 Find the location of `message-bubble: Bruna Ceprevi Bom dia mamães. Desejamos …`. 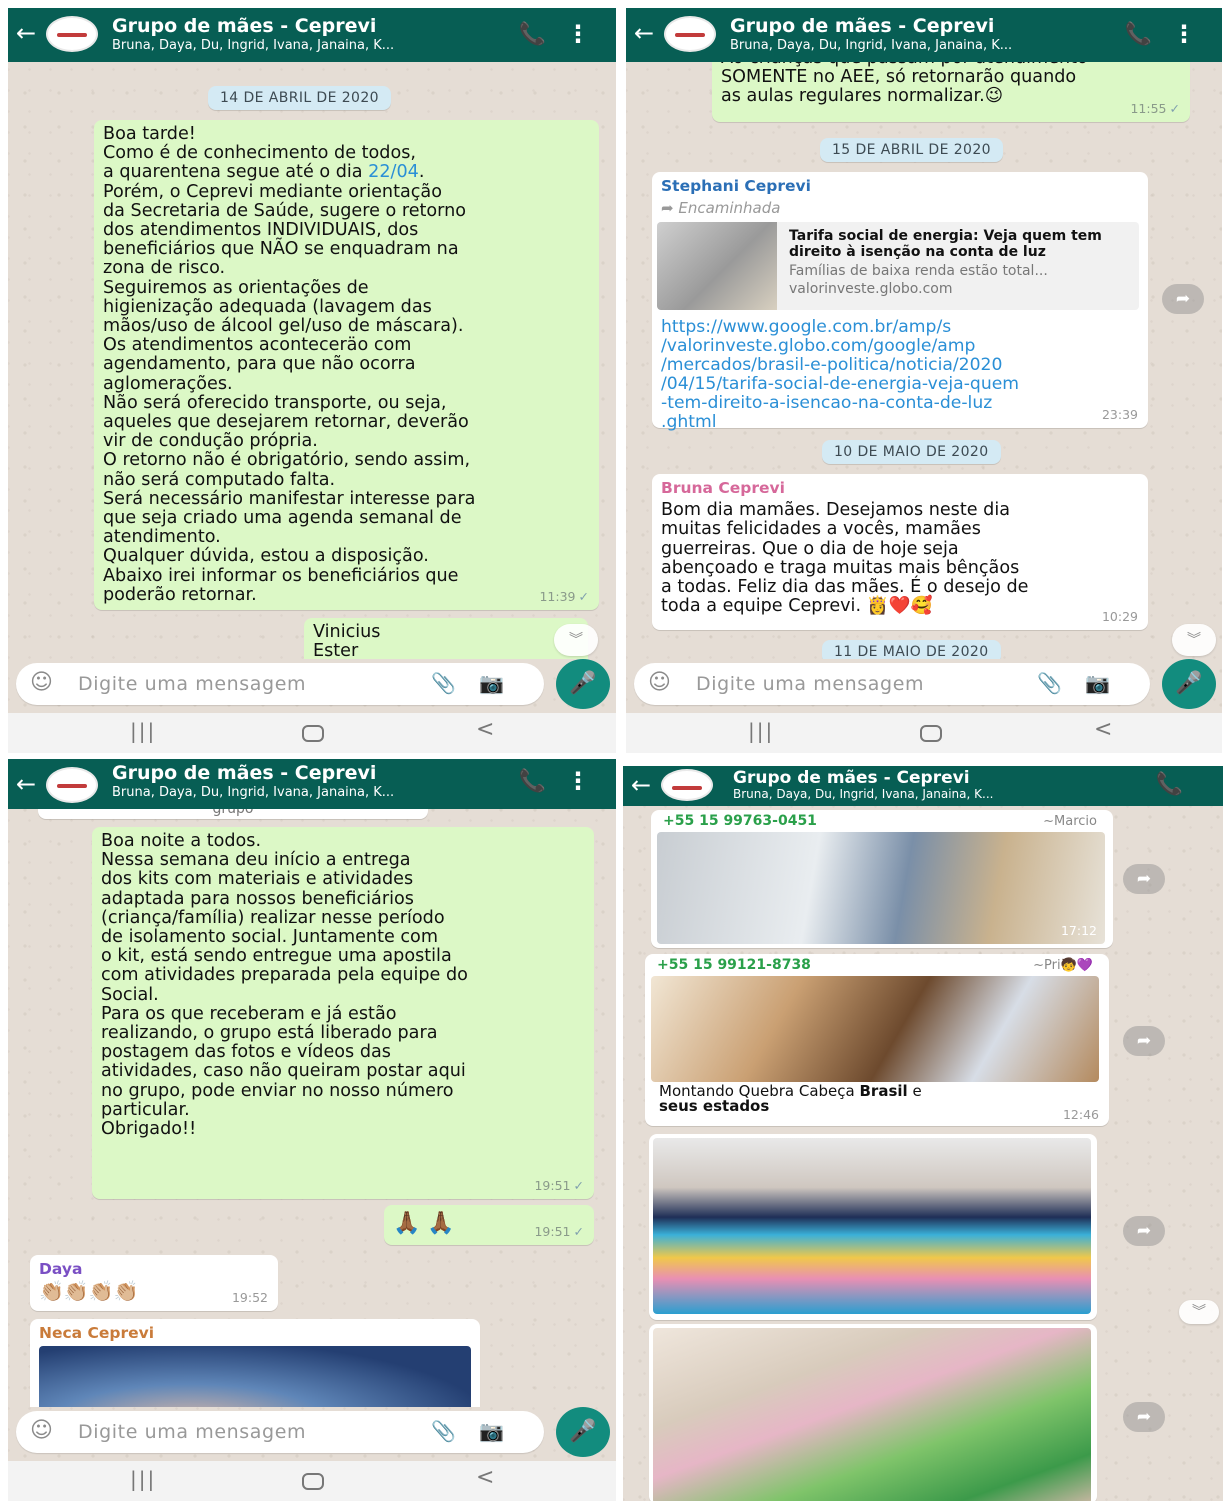

message-bubble: Bruna Ceprevi Bom dia mamães. Desejamos … is located at coordinates (900, 552).